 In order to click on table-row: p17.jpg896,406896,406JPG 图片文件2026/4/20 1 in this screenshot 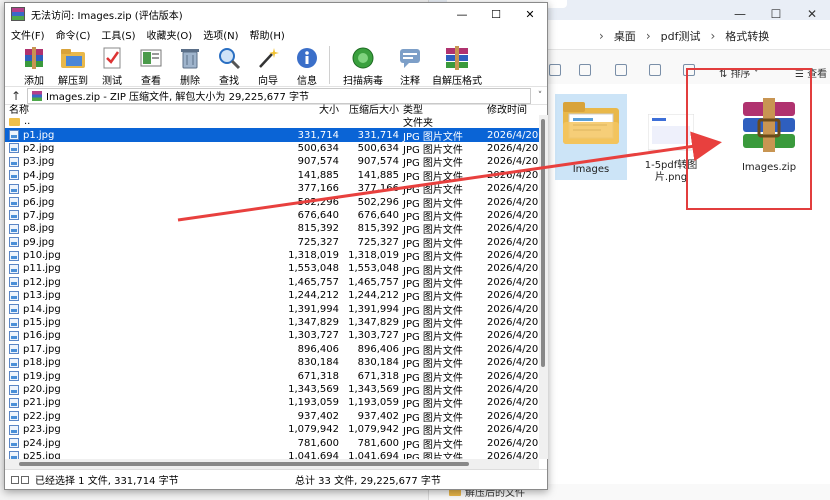, I will do `click(272, 350)`.